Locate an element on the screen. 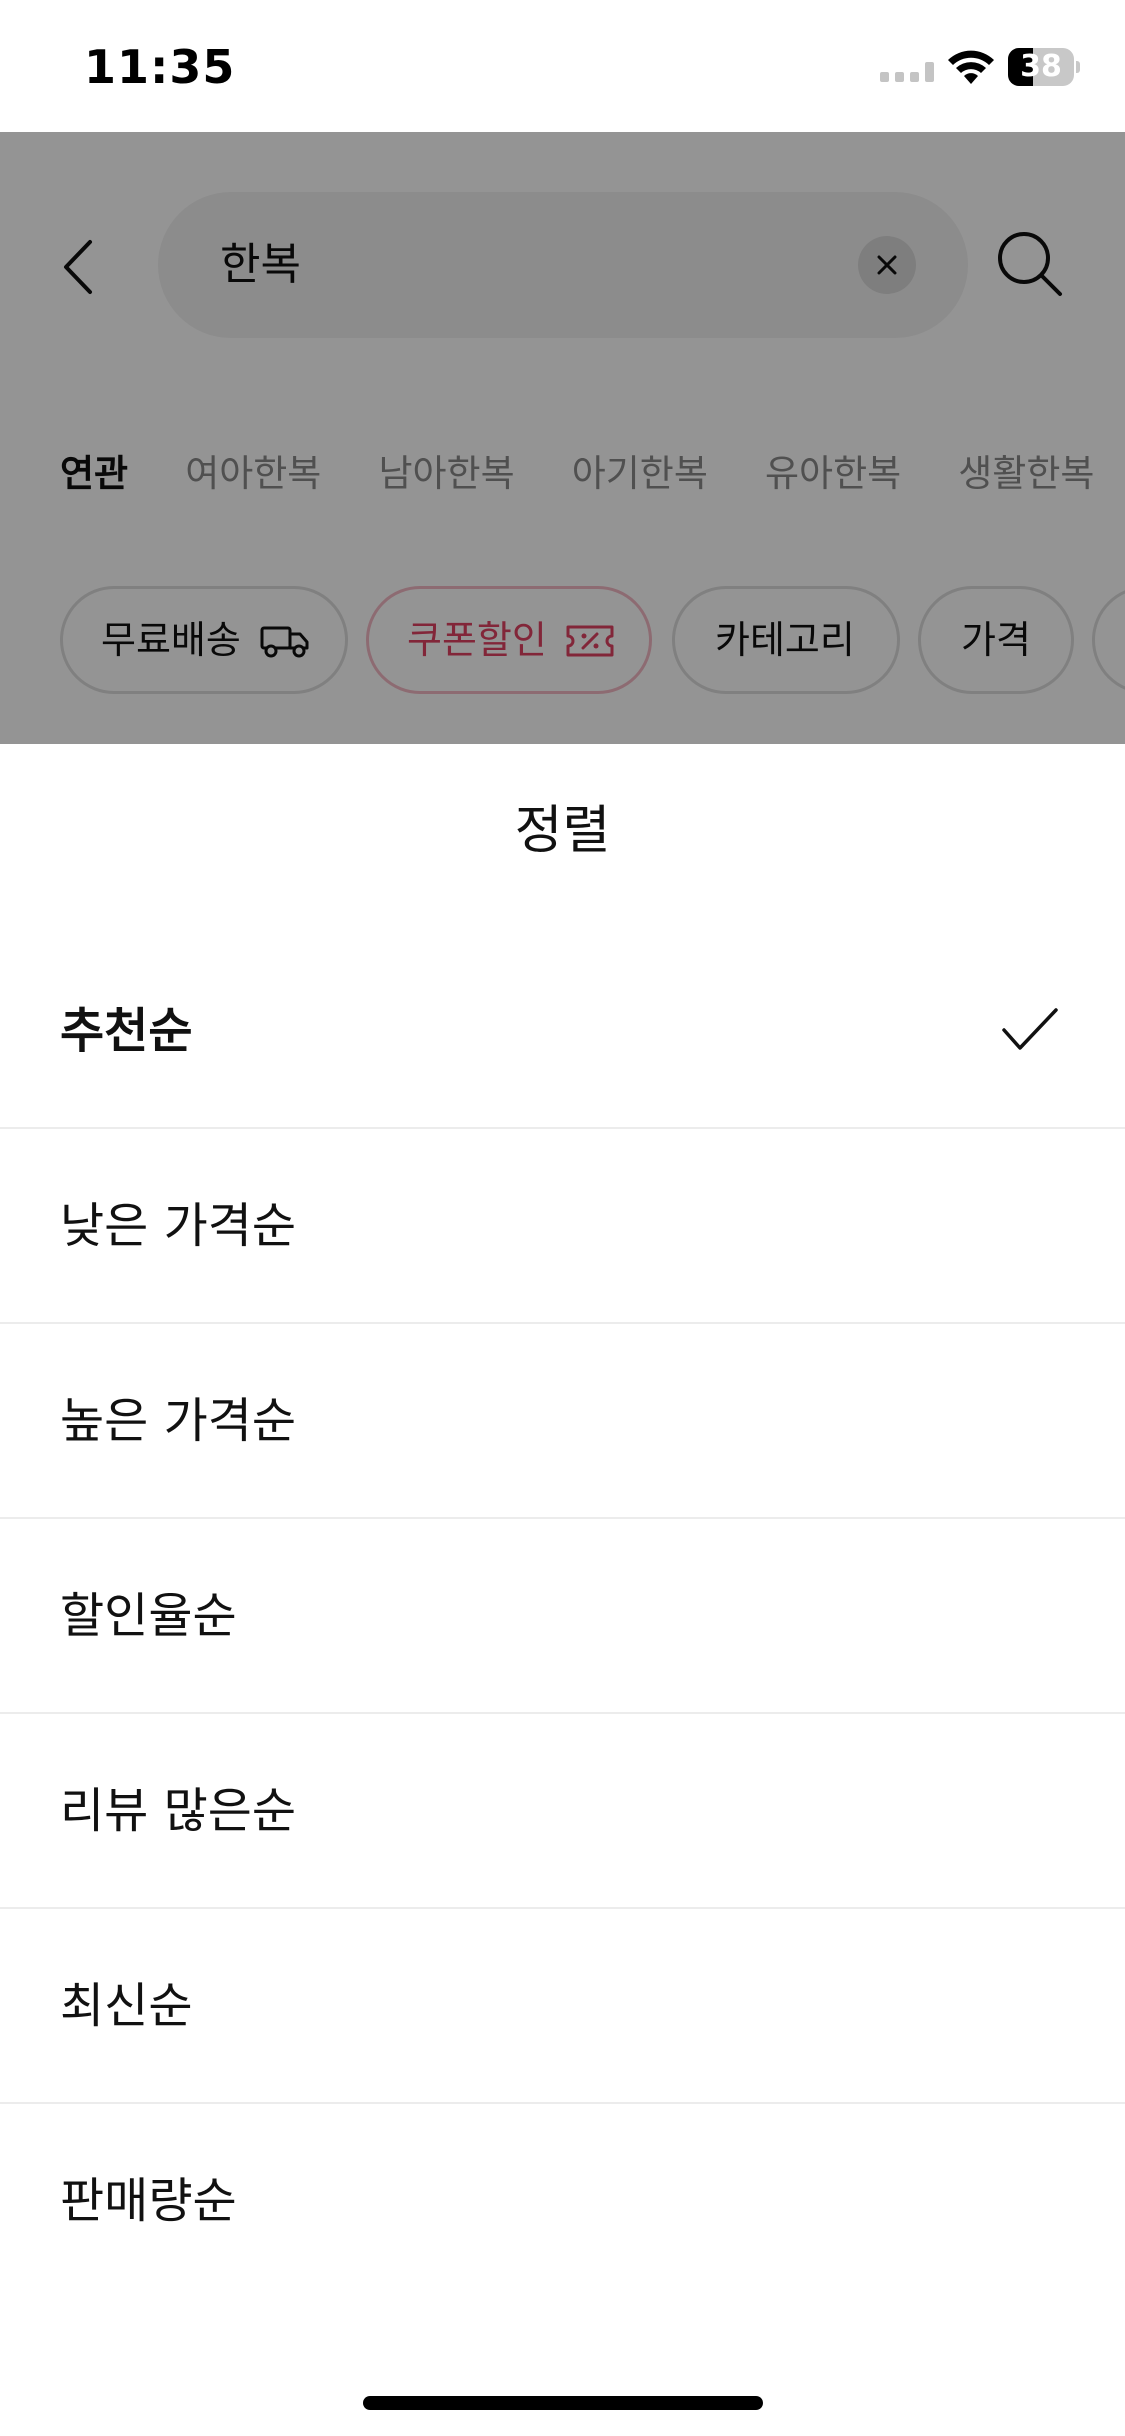 Image resolution: width=1125 pixels, height=2436 pixels. sort-option-discount-rate: 할인율순 is located at coordinates (562, 1616).